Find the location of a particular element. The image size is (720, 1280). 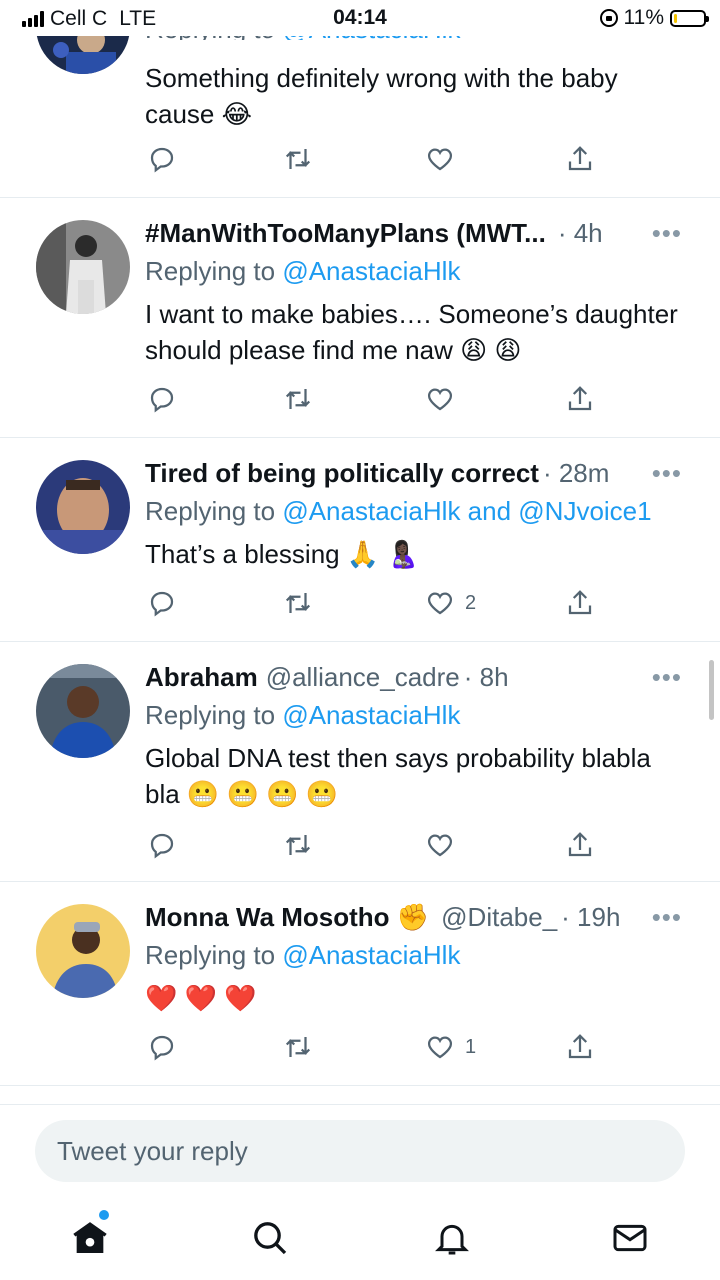

status-bar: Cell C LTE 04:14 11% is located at coordinates (360, 18).